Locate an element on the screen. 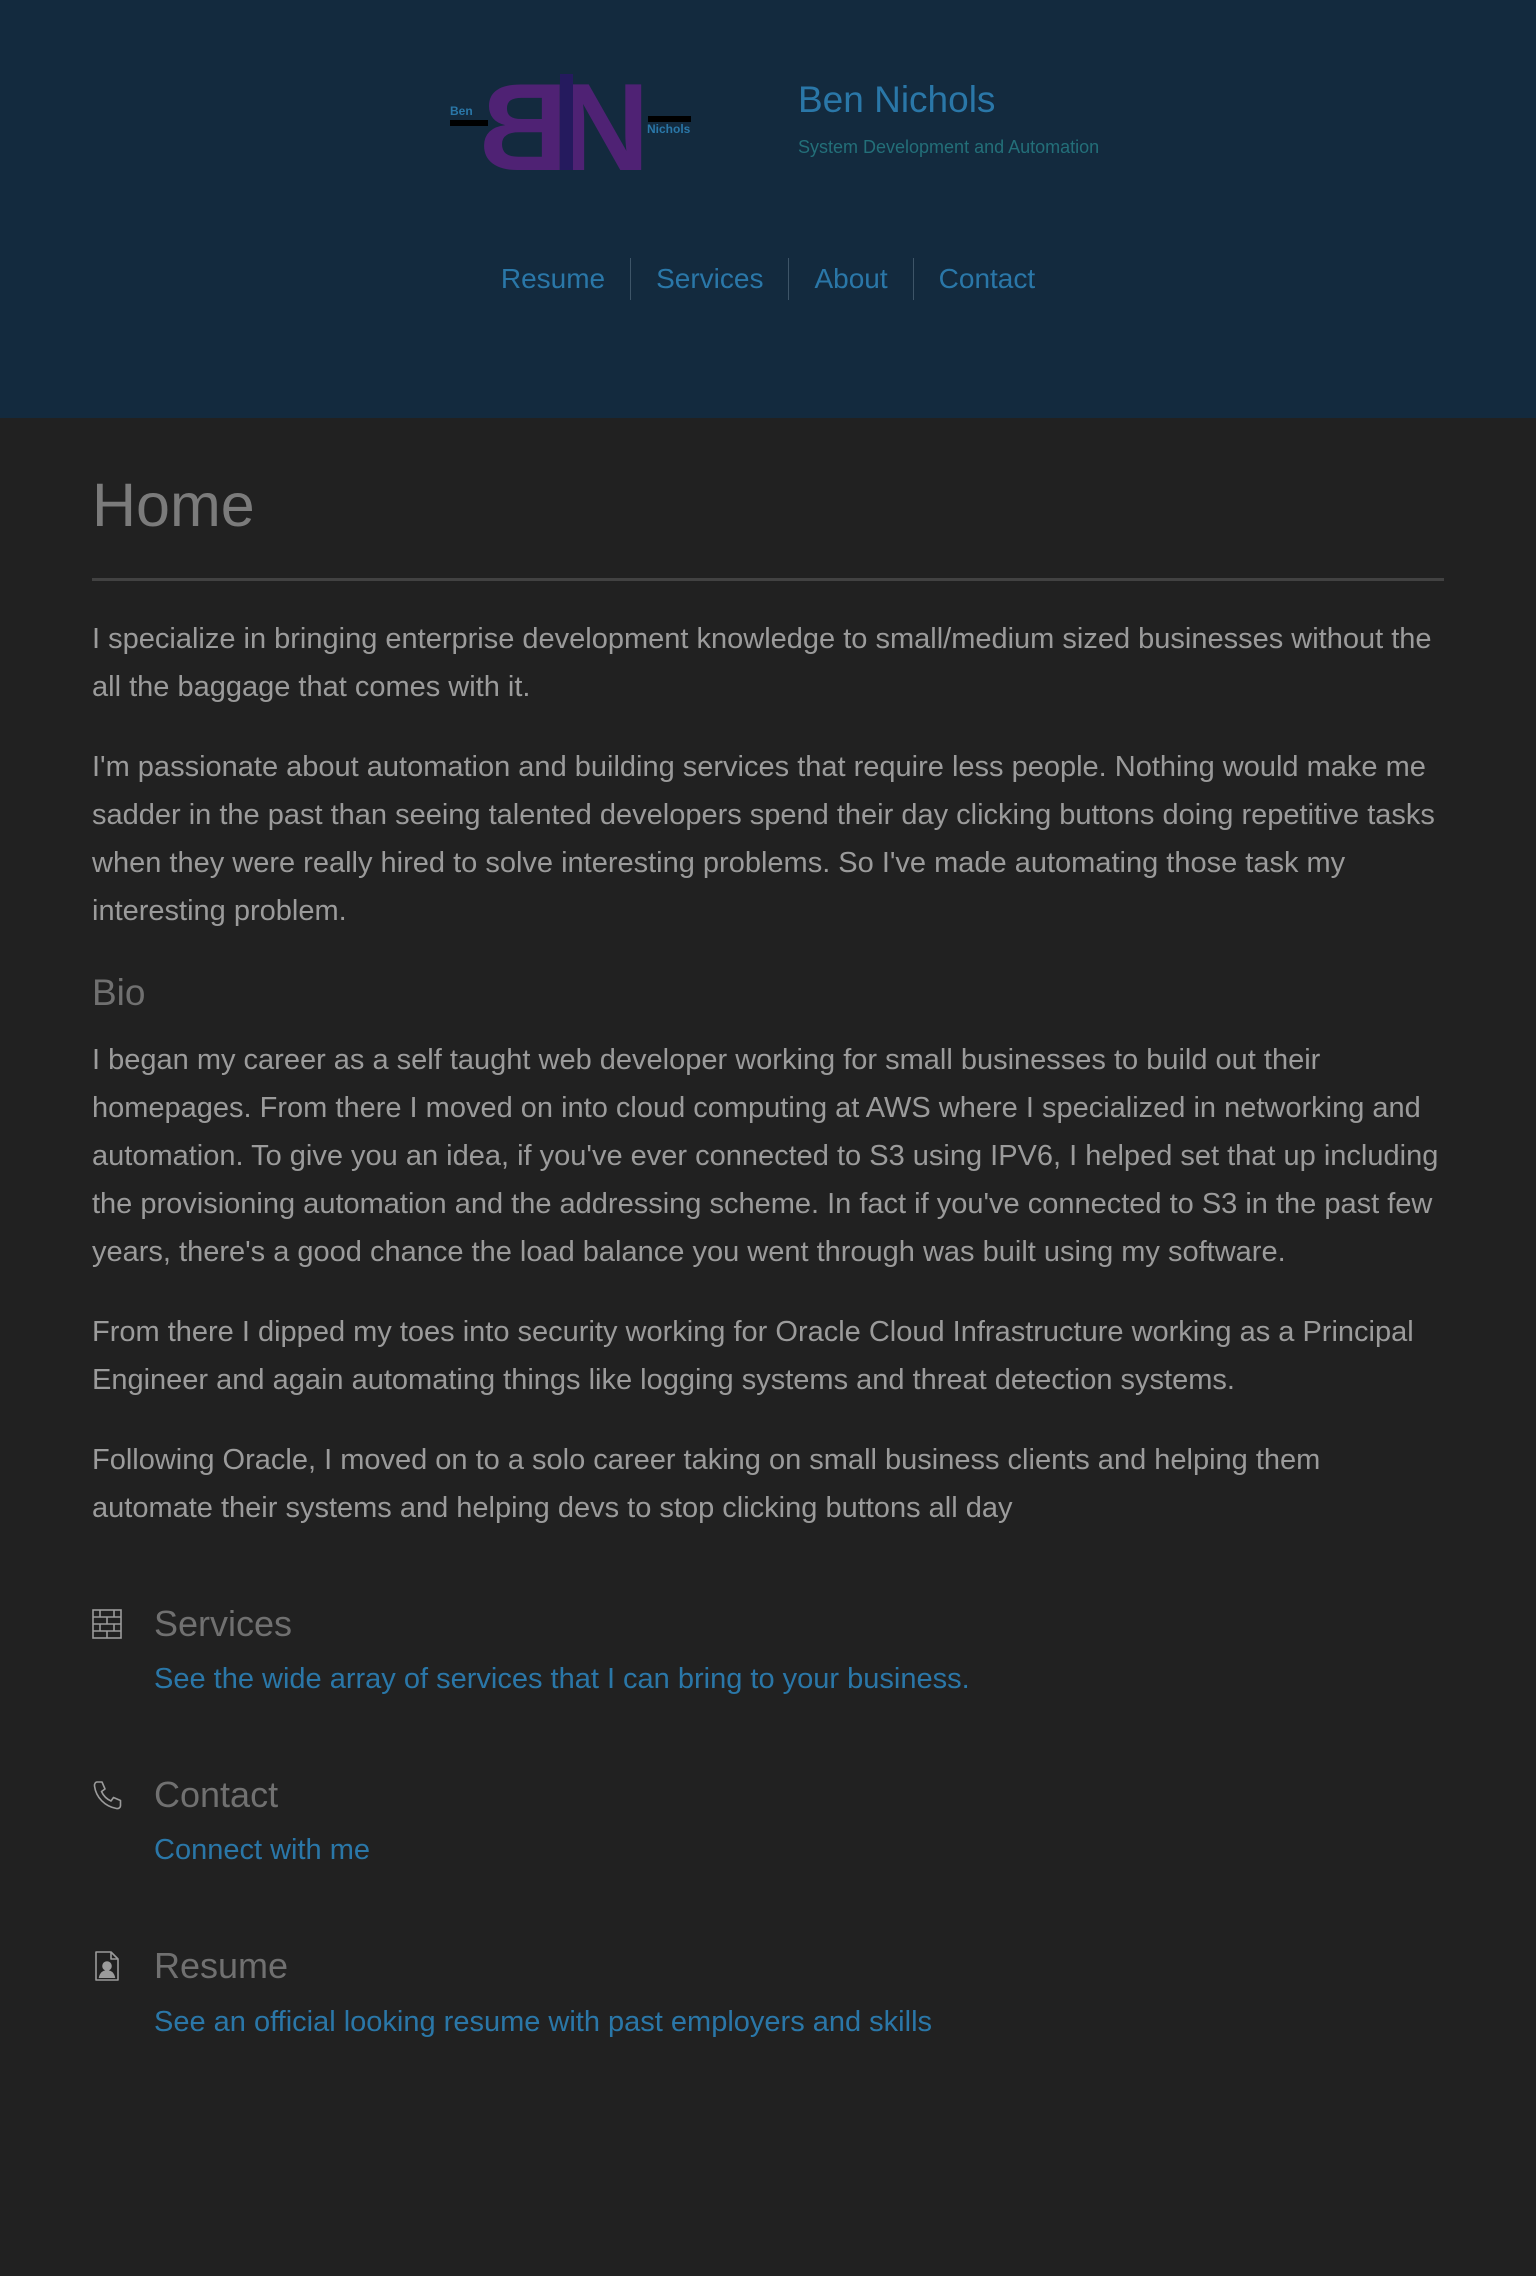 The height and width of the screenshot is (2276, 1536). feature-title: Services is located at coordinates (223, 1623).